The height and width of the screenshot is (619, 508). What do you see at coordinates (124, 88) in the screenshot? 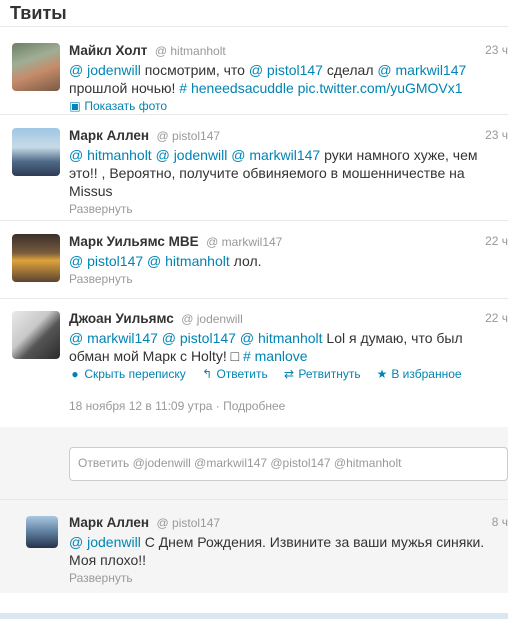
I see `tweet-text-segment: прошлой ночью!` at bounding box center [124, 88].